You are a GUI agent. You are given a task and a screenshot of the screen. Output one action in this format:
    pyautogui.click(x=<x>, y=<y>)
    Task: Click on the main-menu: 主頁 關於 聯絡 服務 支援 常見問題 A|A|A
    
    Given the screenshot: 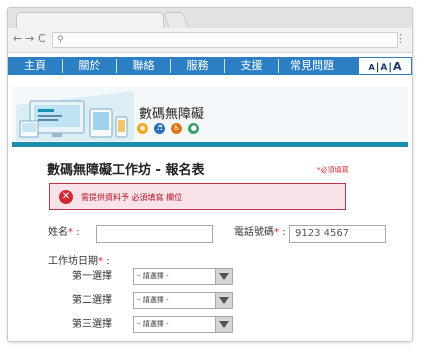 What is the action you would take?
    pyautogui.click(x=210, y=66)
    